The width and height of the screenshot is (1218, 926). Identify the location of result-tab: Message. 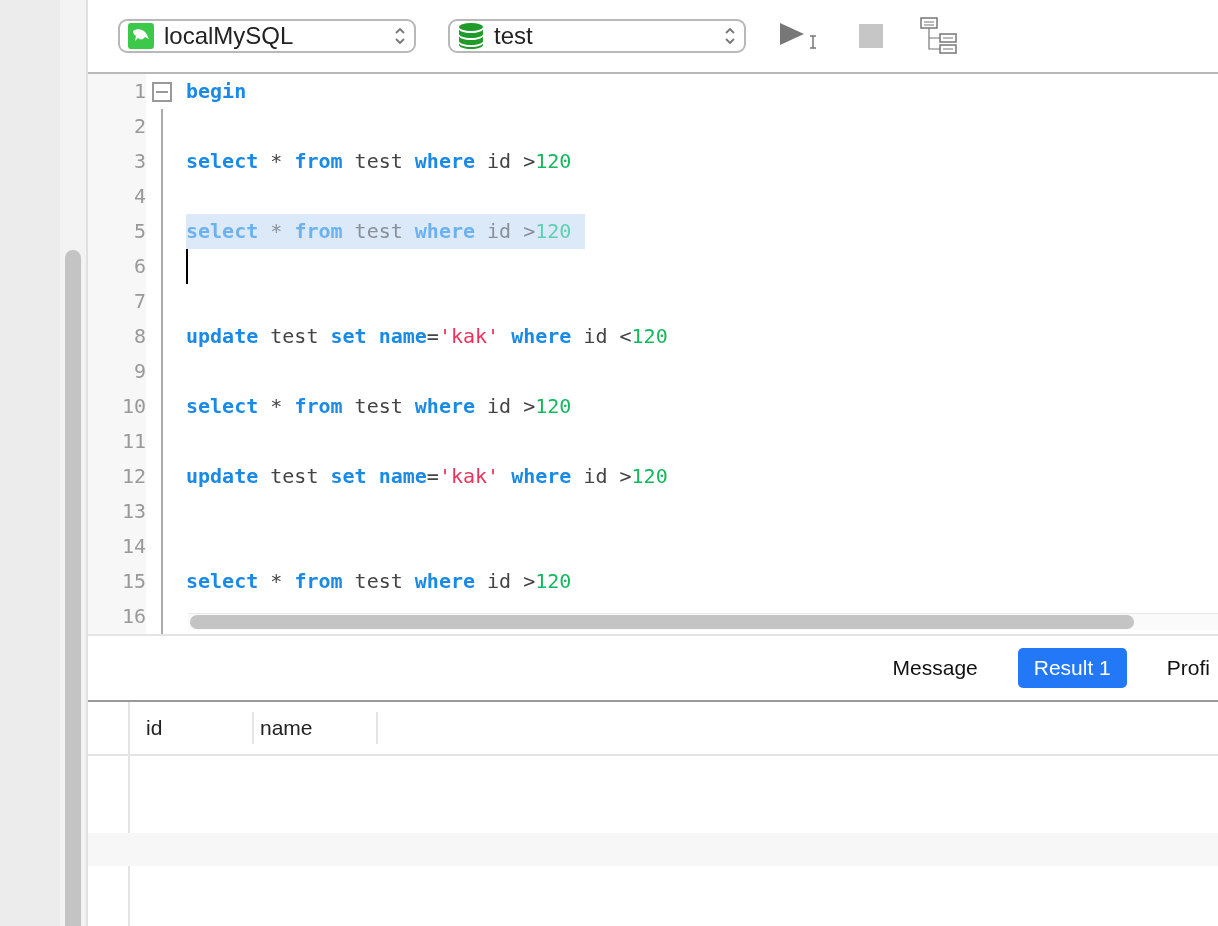
(935, 668).